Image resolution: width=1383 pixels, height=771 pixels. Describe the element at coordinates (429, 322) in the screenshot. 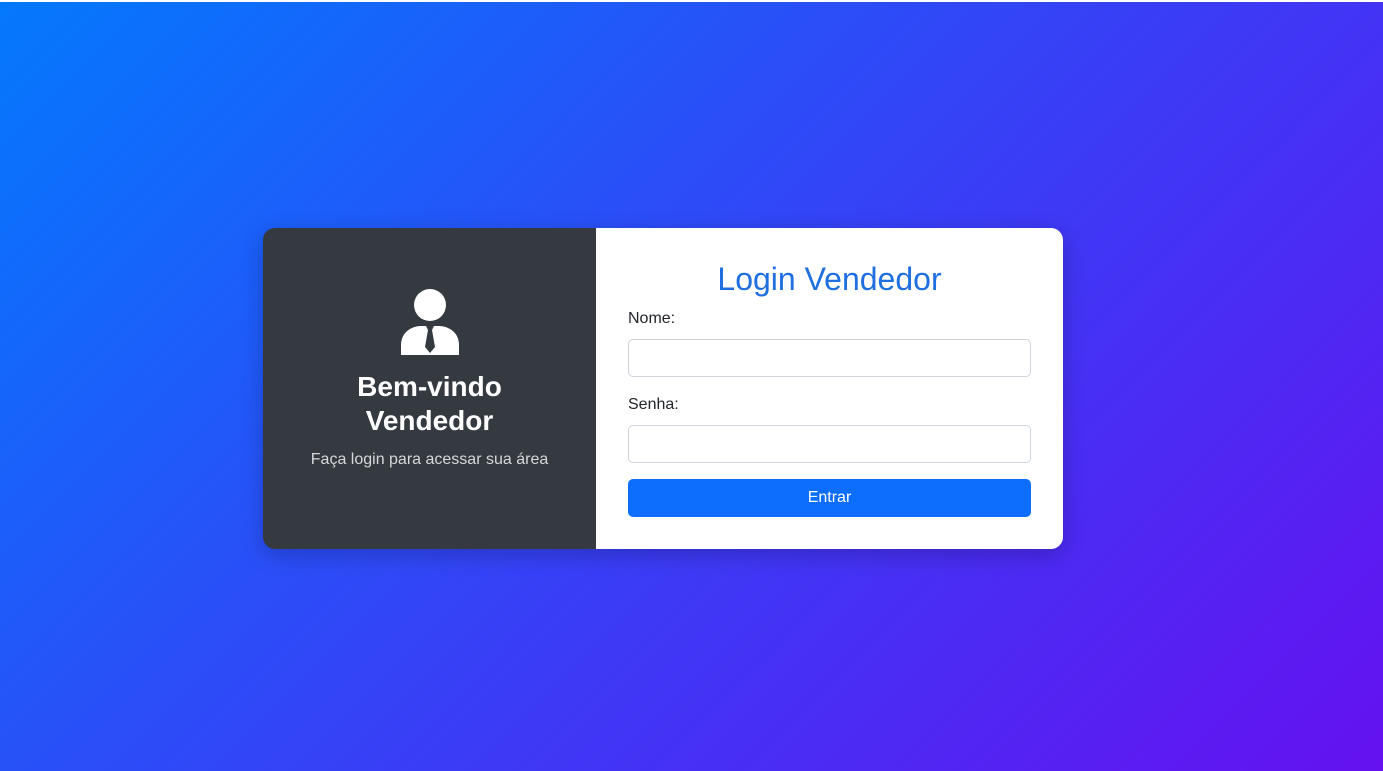

I see `user-tie-icon` at that location.